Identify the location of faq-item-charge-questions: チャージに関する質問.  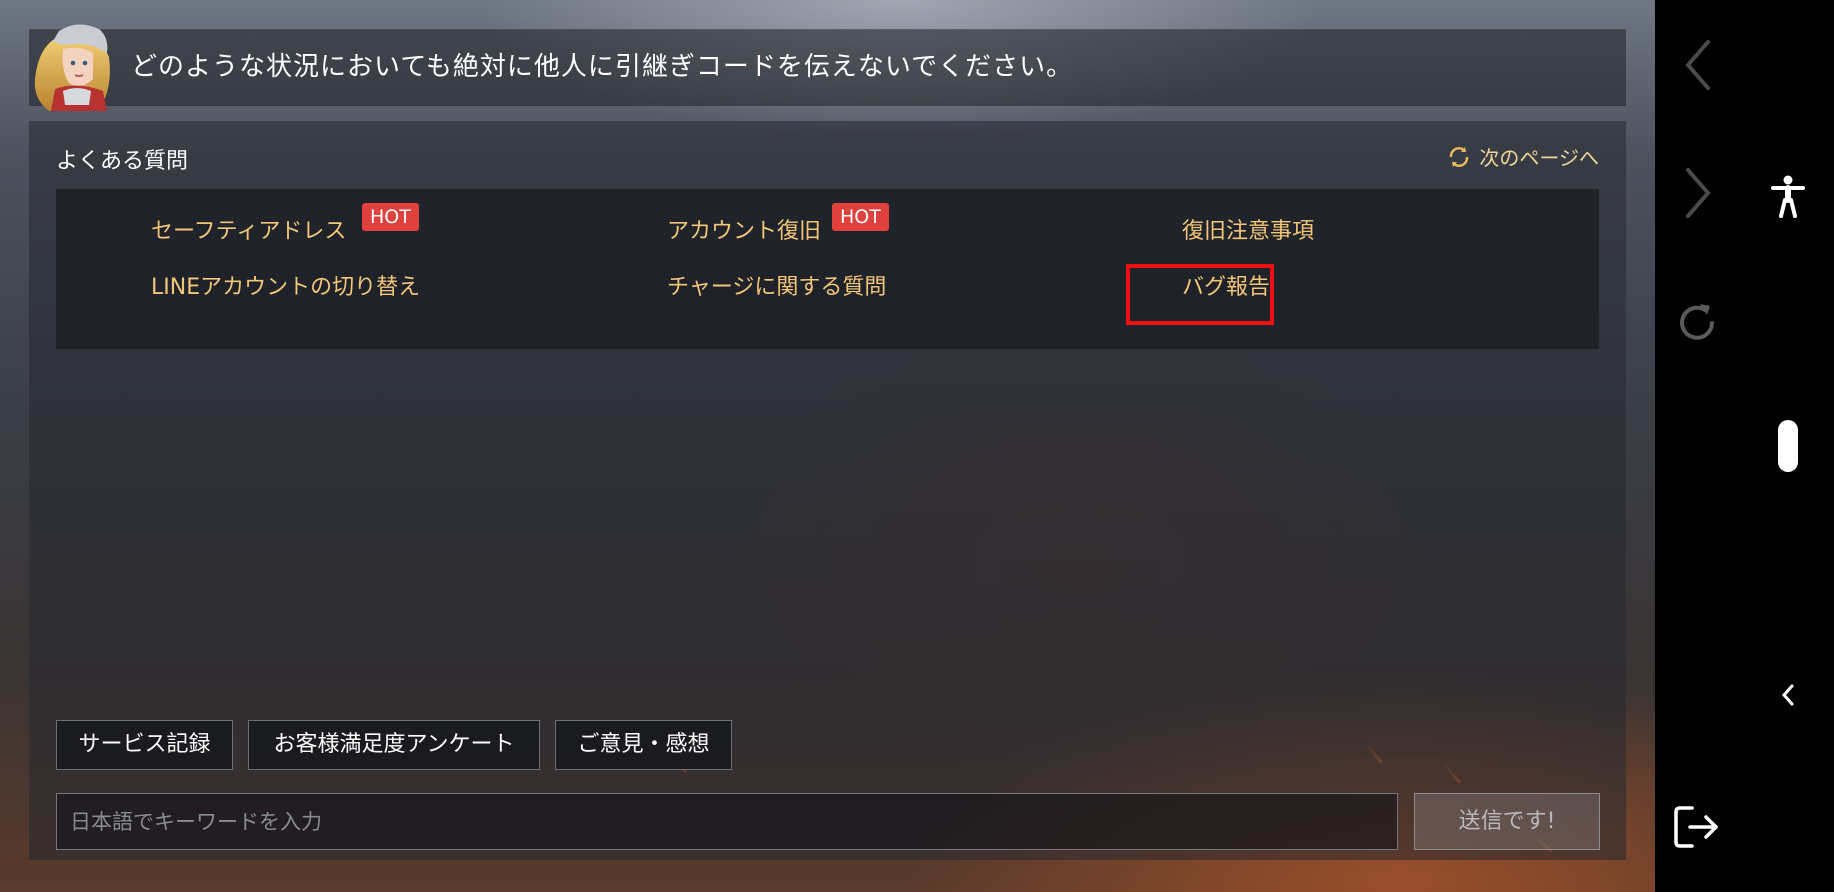
(776, 285).